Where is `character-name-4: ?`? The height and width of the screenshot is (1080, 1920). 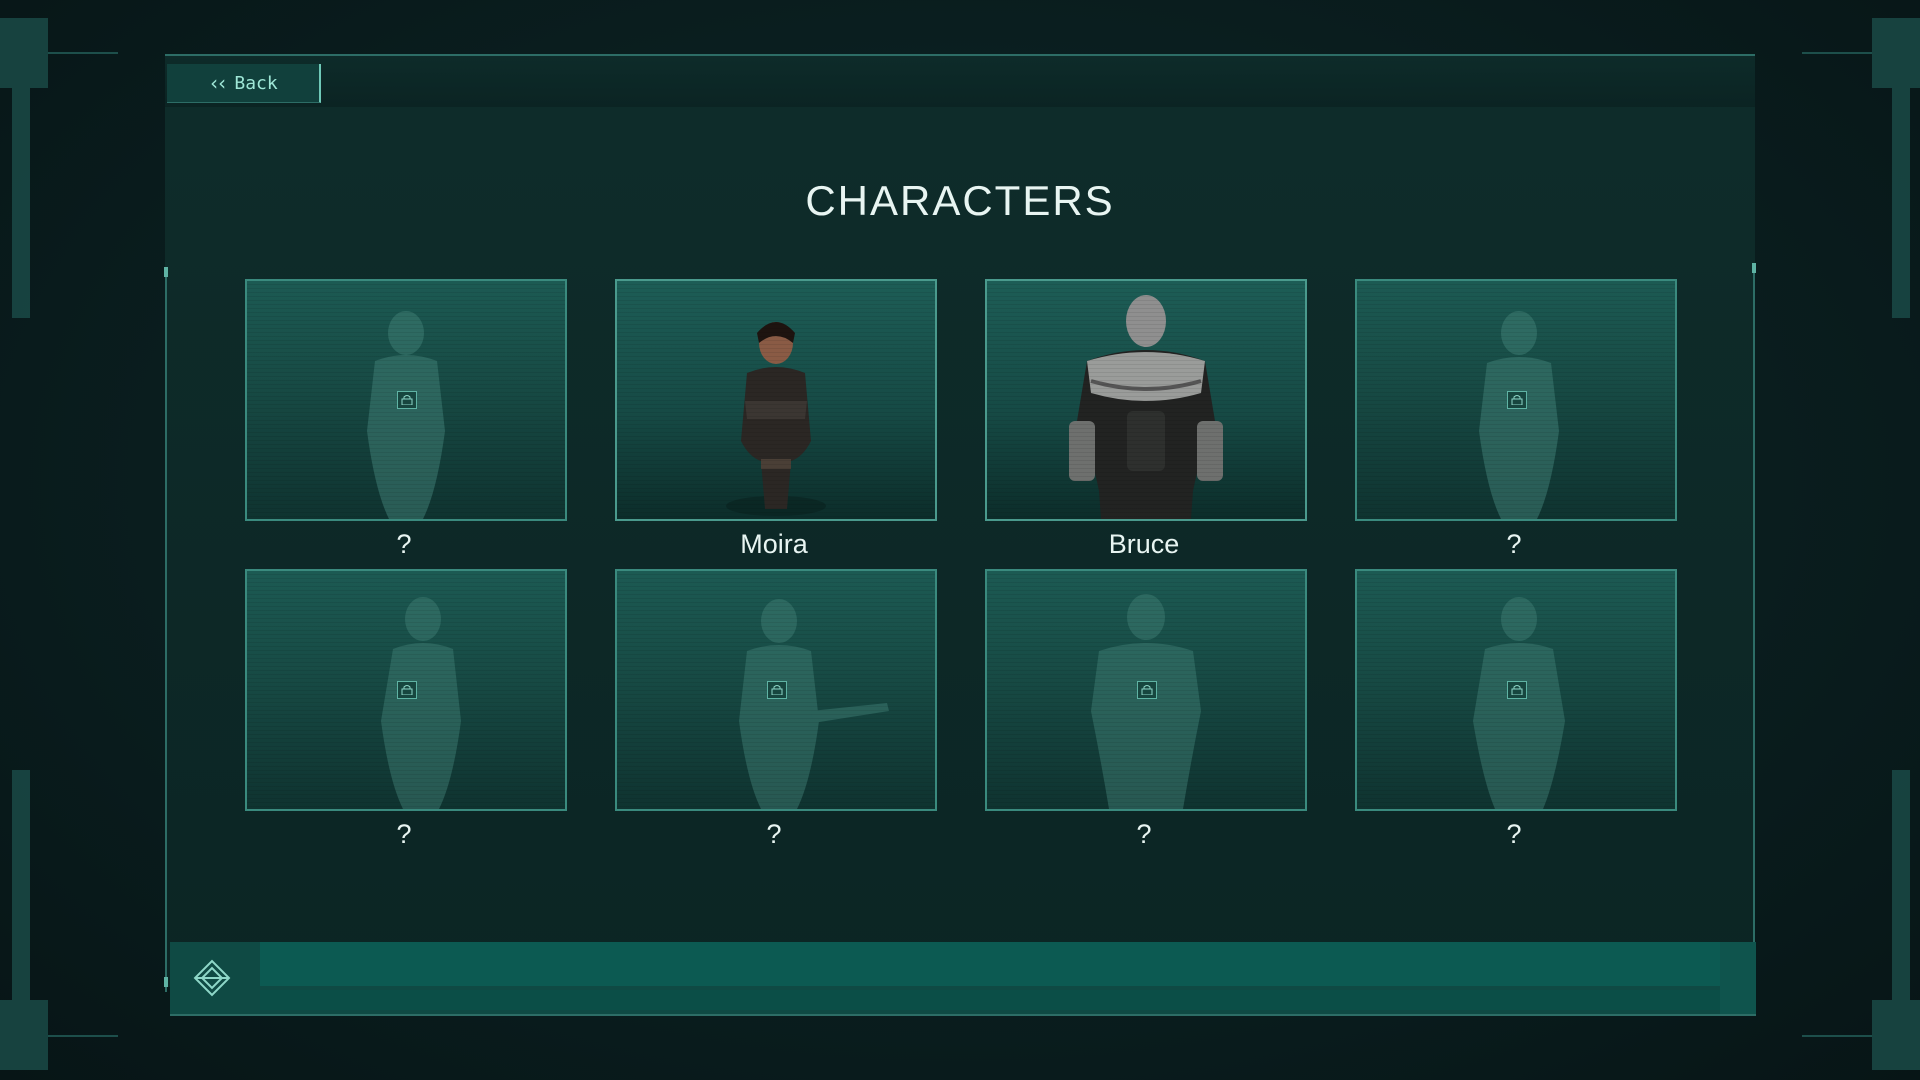 character-name-4: ? is located at coordinates (1514, 544).